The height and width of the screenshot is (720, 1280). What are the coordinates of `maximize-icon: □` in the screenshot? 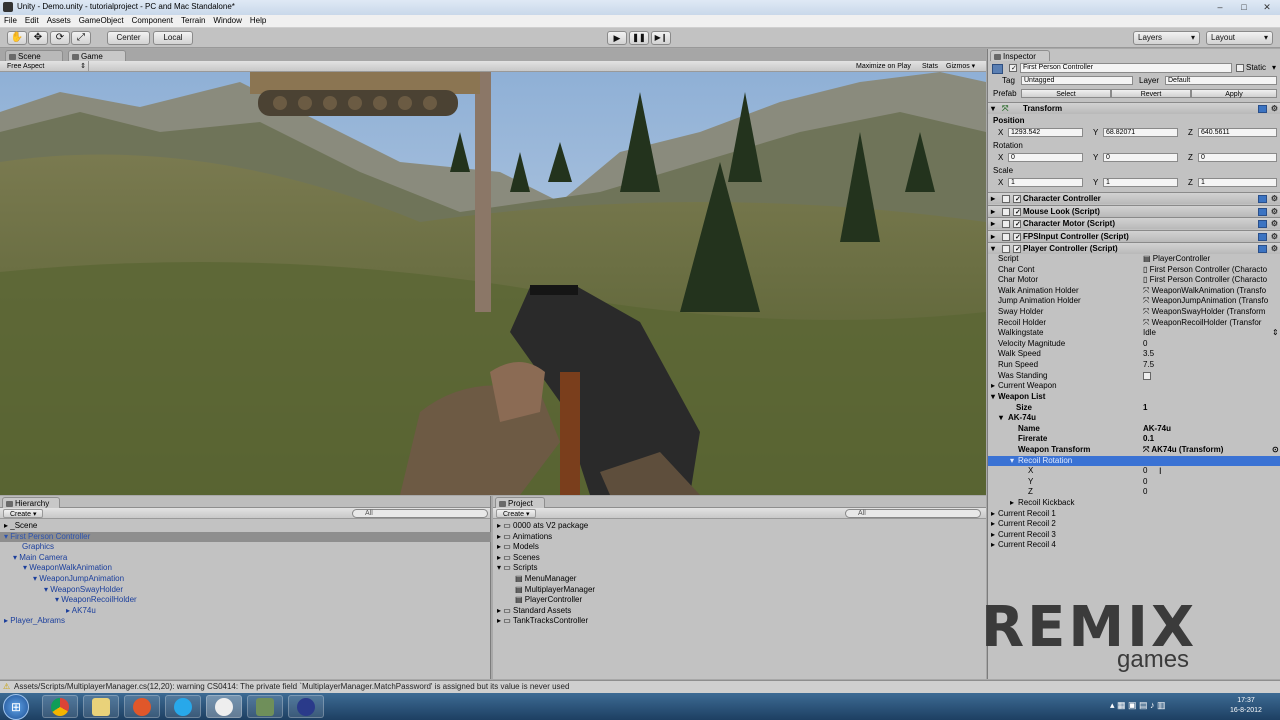 It's located at (1244, 7).